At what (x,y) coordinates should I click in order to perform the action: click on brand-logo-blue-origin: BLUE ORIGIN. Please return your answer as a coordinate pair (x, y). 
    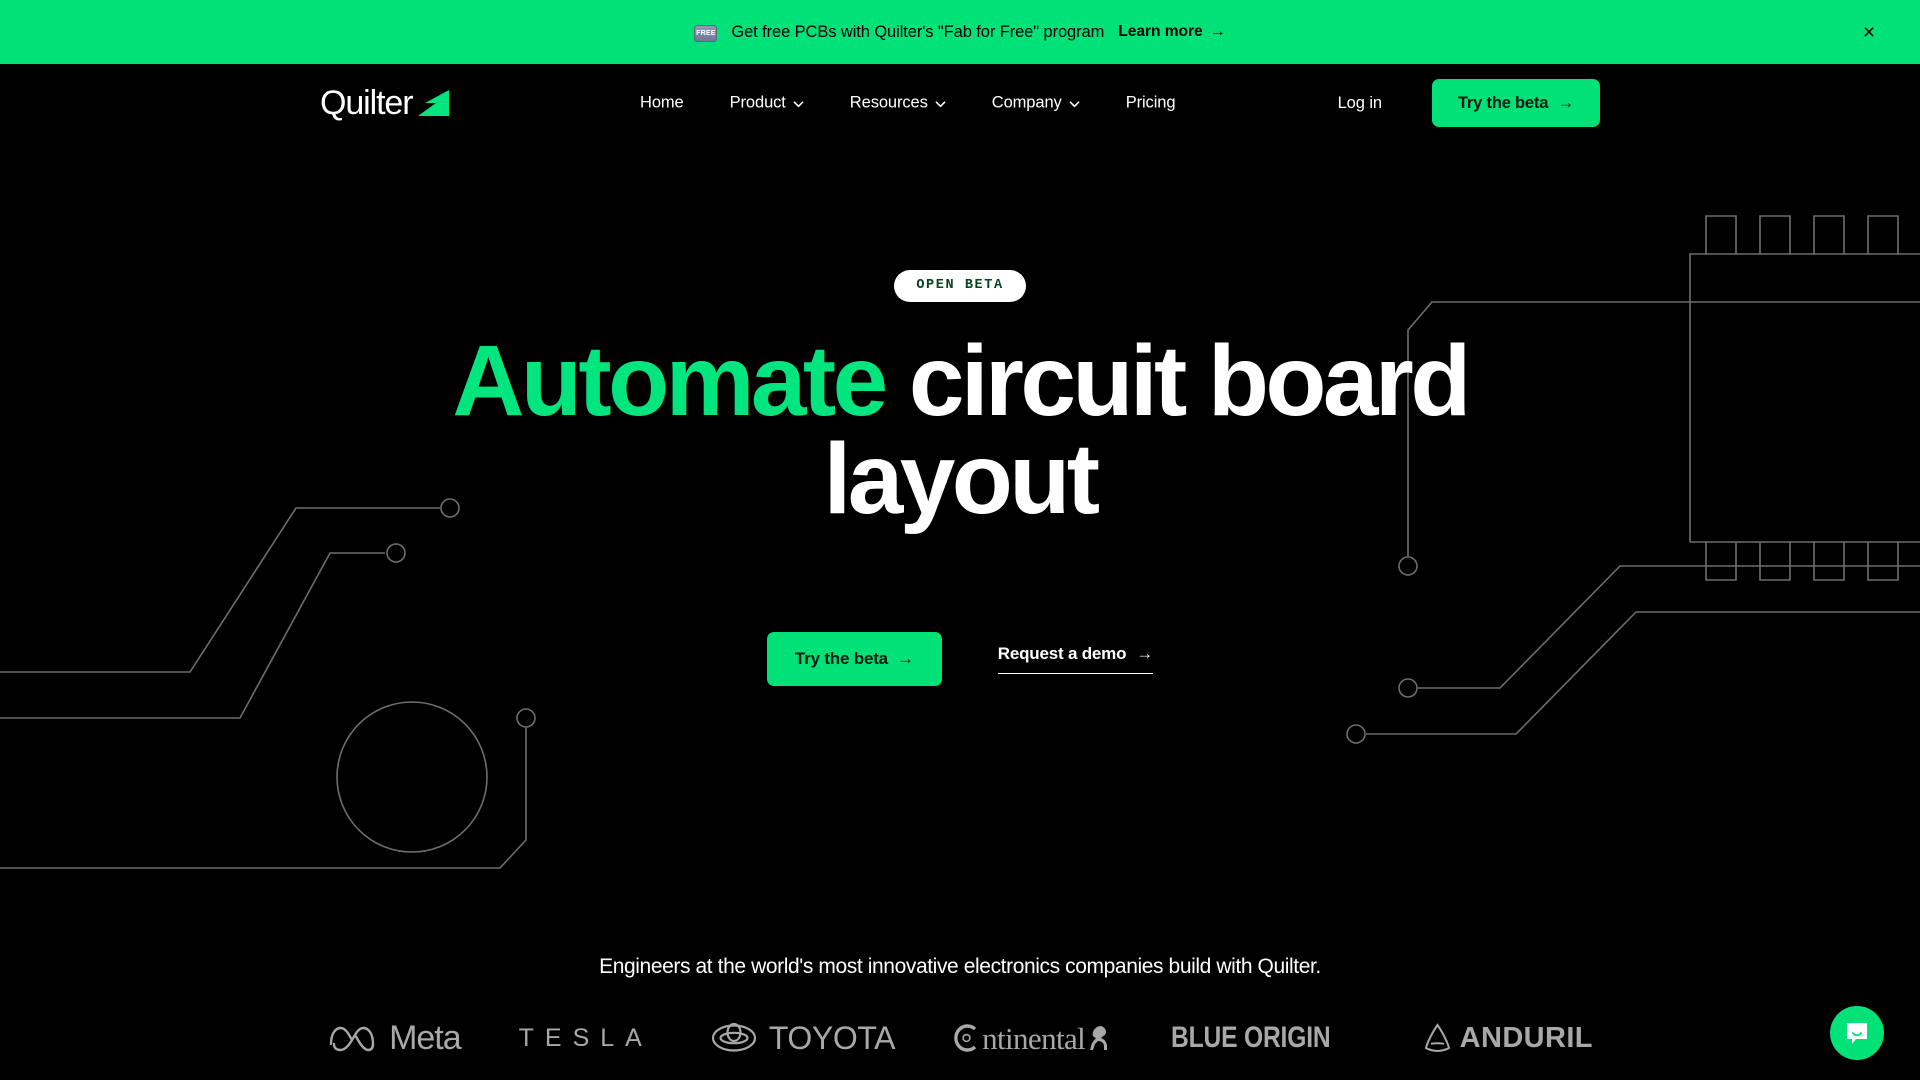
    Looking at the image, I should click on (1268, 1038).